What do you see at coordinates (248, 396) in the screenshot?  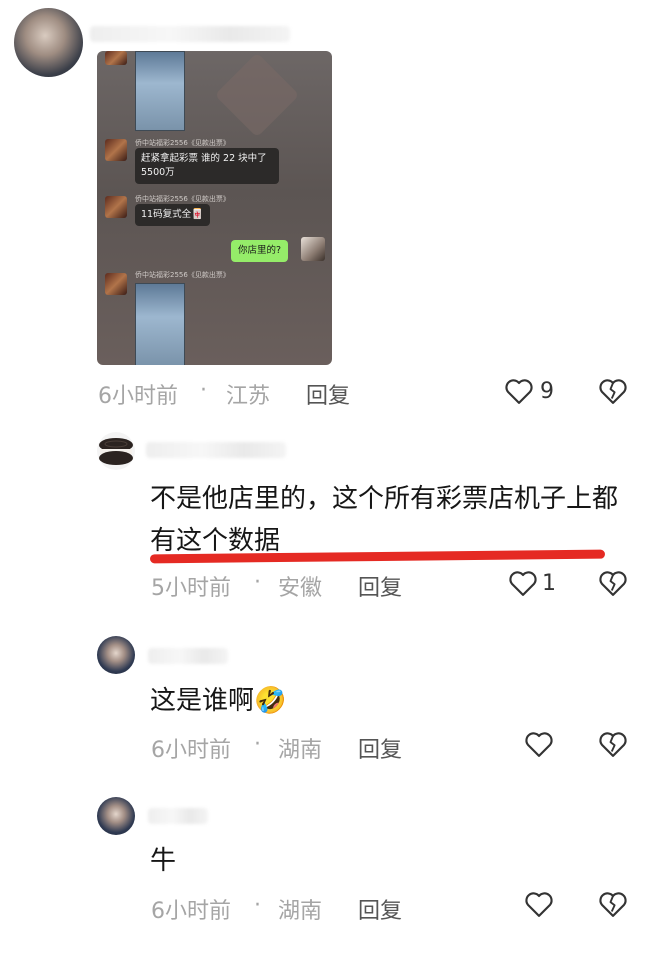 I see `post-location: 江苏` at bounding box center [248, 396].